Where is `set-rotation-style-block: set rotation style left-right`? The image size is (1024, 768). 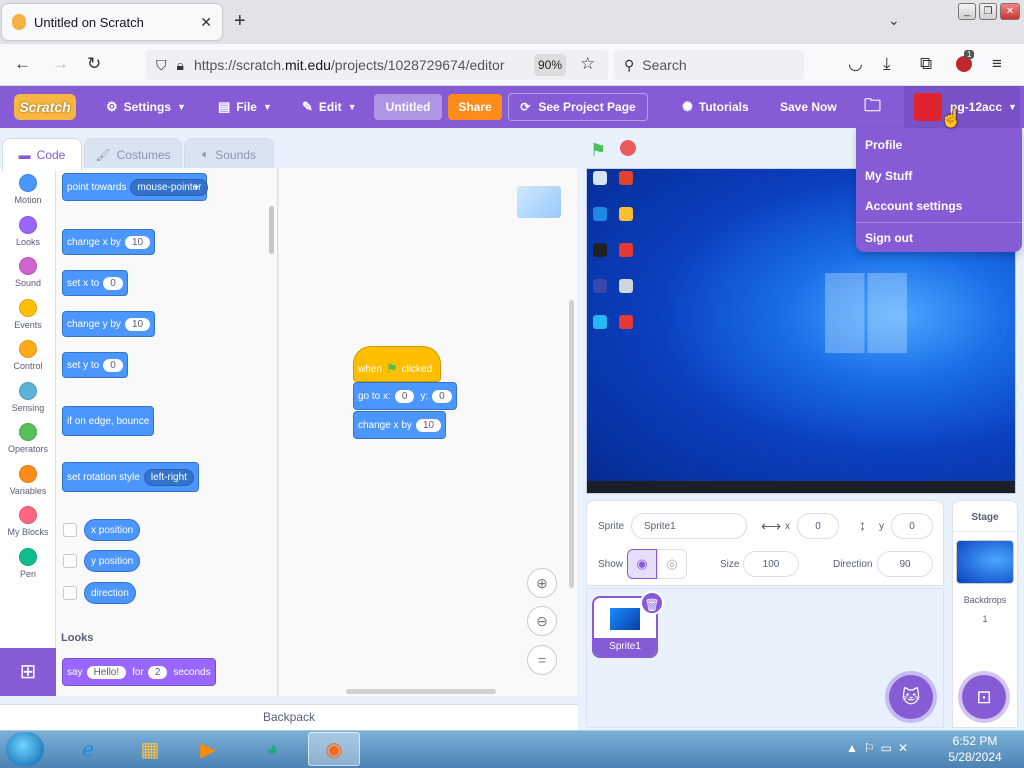 set-rotation-style-block: set rotation style left-right is located at coordinates (130, 477).